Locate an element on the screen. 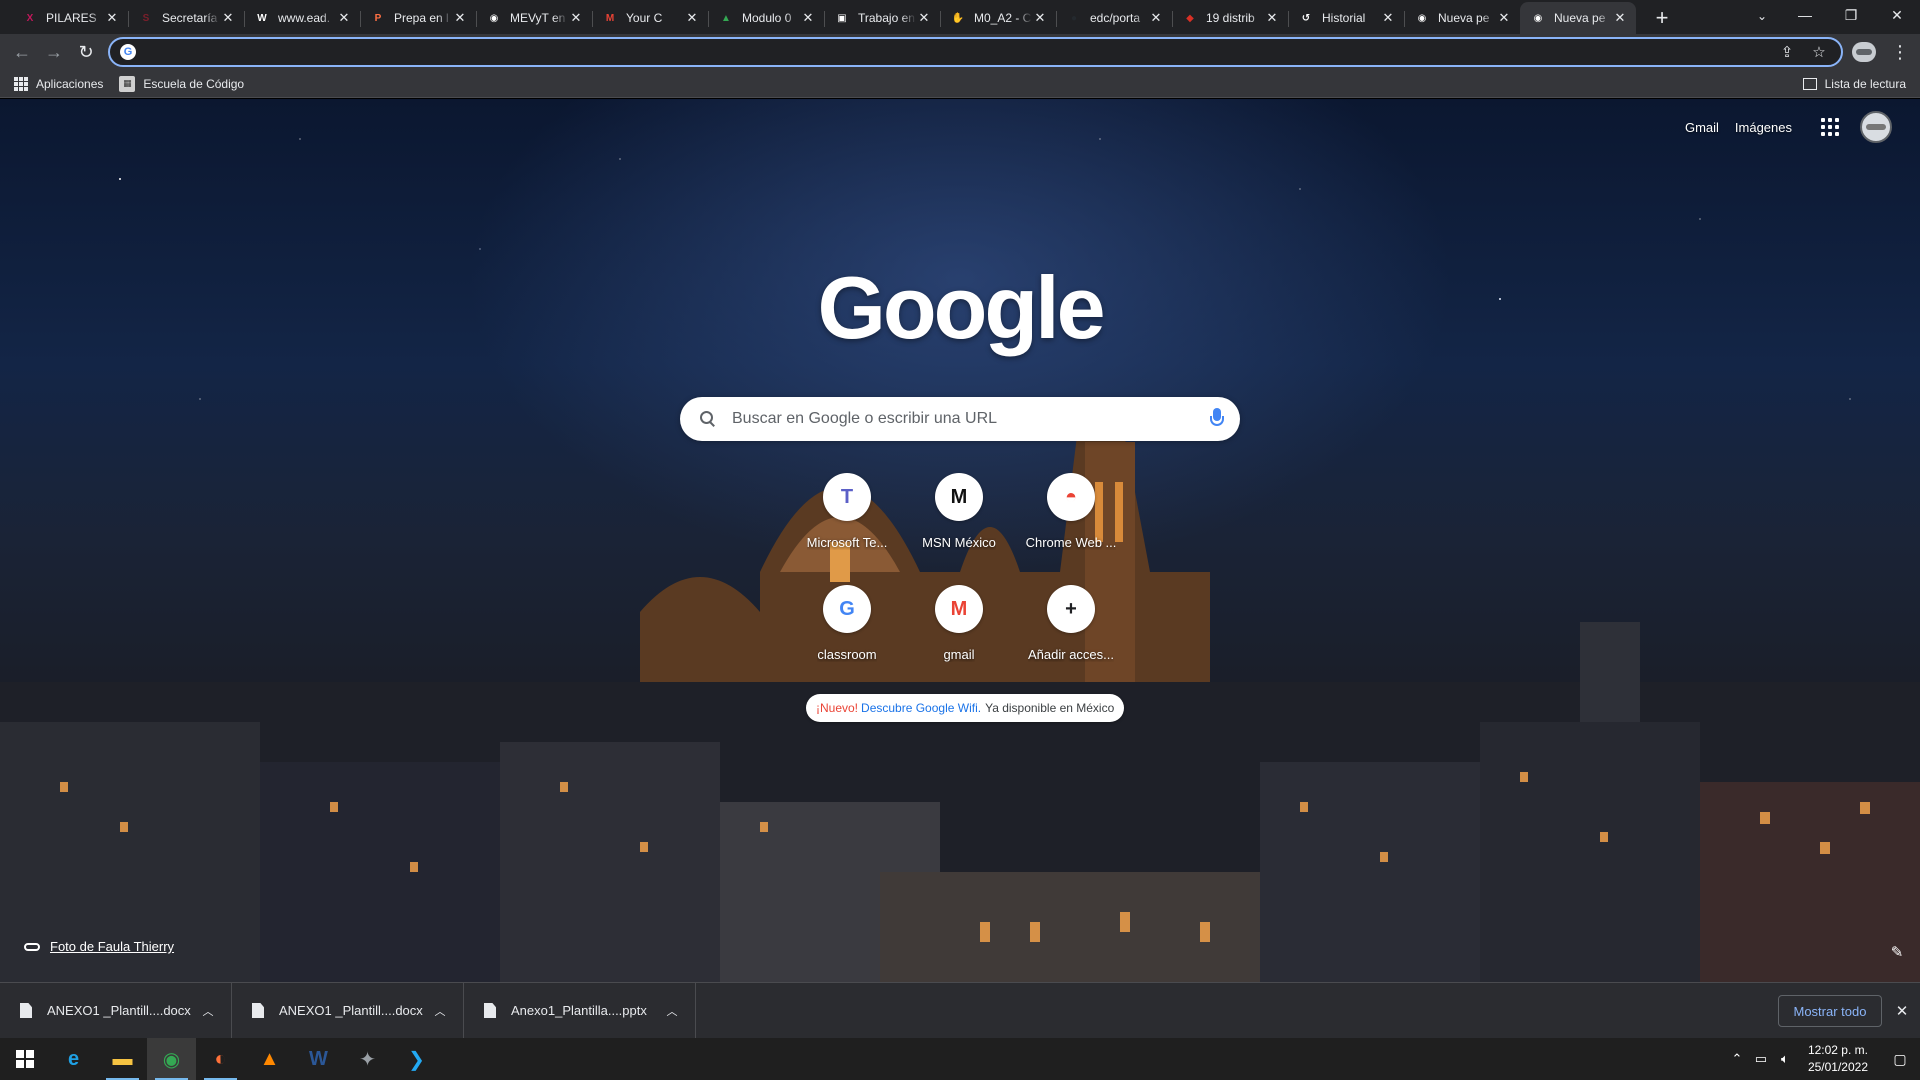 Image resolution: width=1920 pixels, height=1080 pixels. download-filename: Anexo1_Plantilla....pptx is located at coordinates (579, 1010).